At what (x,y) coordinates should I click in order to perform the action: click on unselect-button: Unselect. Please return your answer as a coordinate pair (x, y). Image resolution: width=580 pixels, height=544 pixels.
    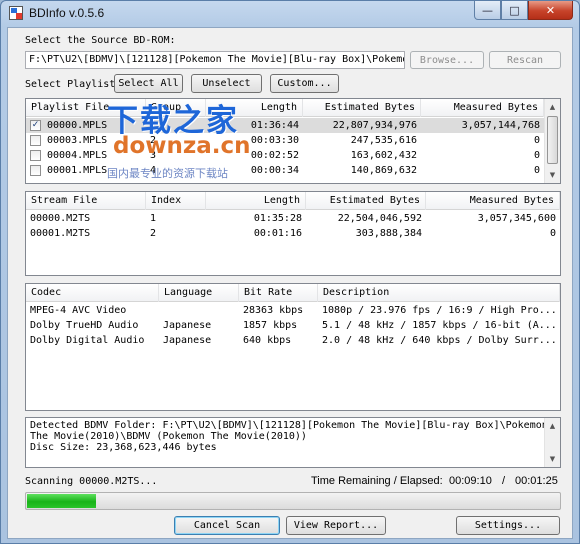
    Looking at the image, I should click on (226, 83).